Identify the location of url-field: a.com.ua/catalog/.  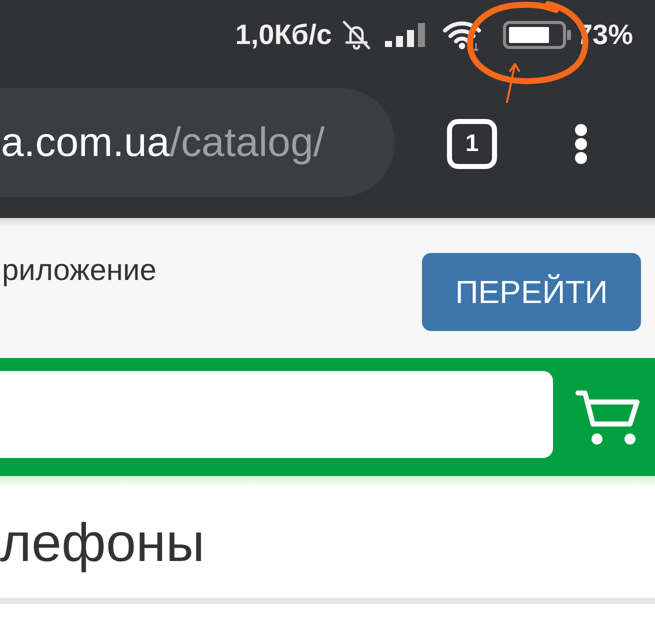
(197, 142).